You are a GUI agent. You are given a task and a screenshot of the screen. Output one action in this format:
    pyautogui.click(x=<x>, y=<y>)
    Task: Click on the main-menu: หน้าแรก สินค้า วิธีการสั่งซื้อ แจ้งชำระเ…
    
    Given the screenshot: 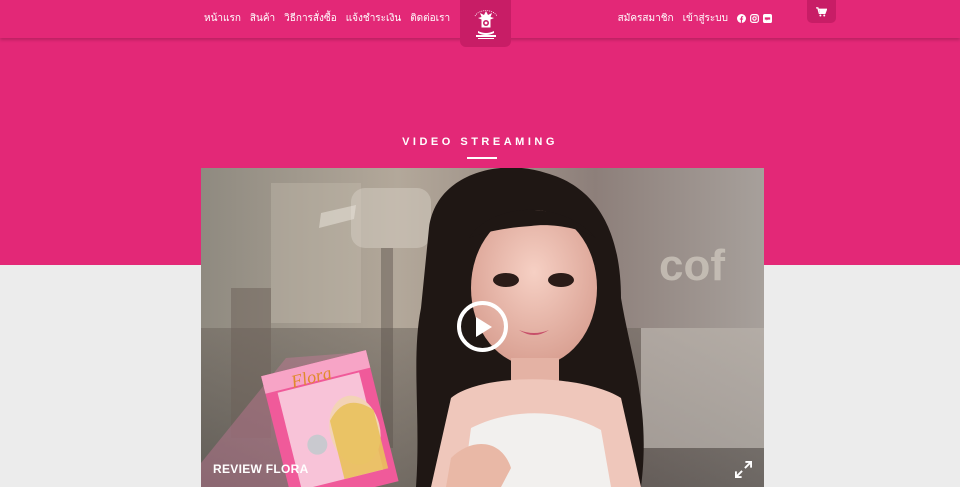 What is the action you would take?
    pyautogui.click(x=327, y=18)
    